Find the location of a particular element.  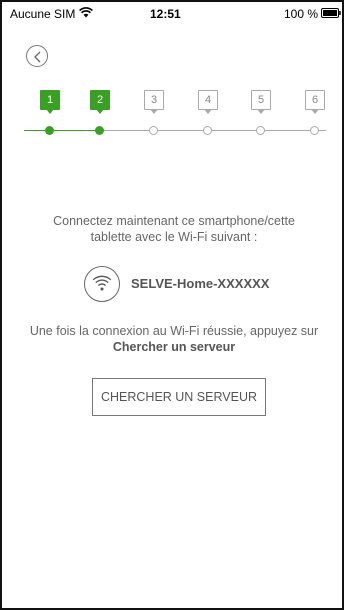

step-1: 1 is located at coordinates (50, 102).